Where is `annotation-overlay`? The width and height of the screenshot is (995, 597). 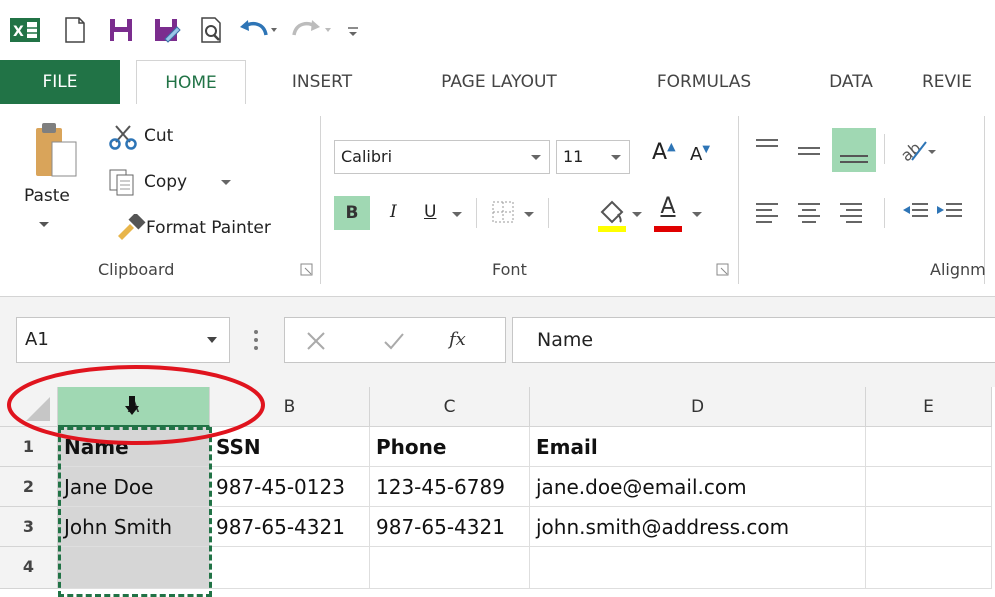
annotation-overlay is located at coordinates (136, 405).